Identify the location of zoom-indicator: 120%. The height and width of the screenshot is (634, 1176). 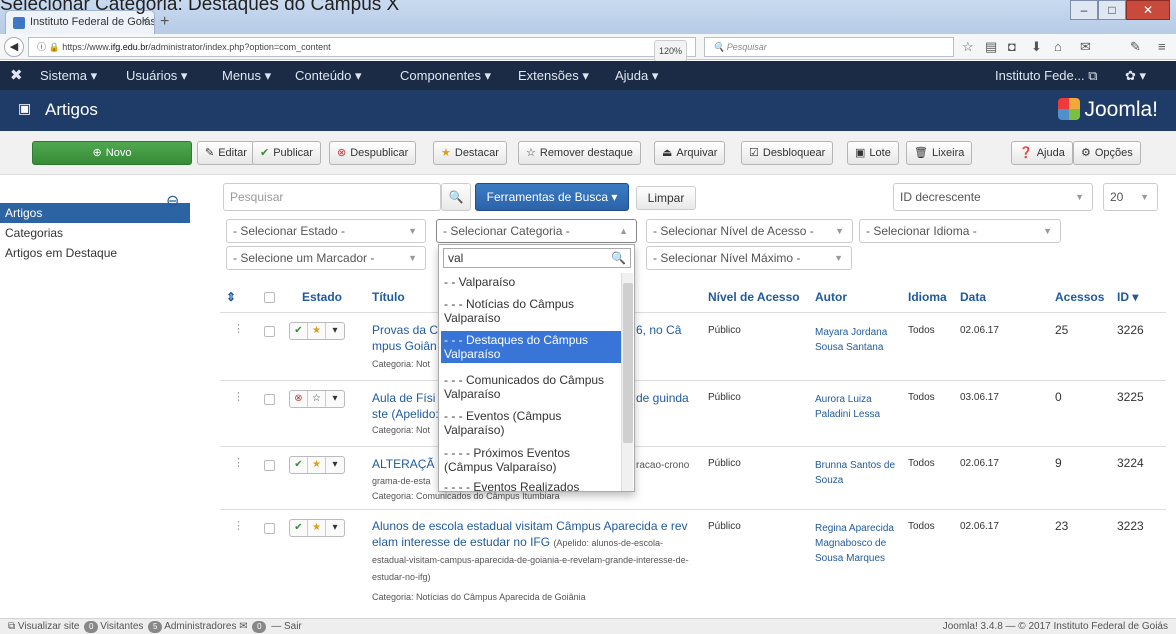
(670, 51).